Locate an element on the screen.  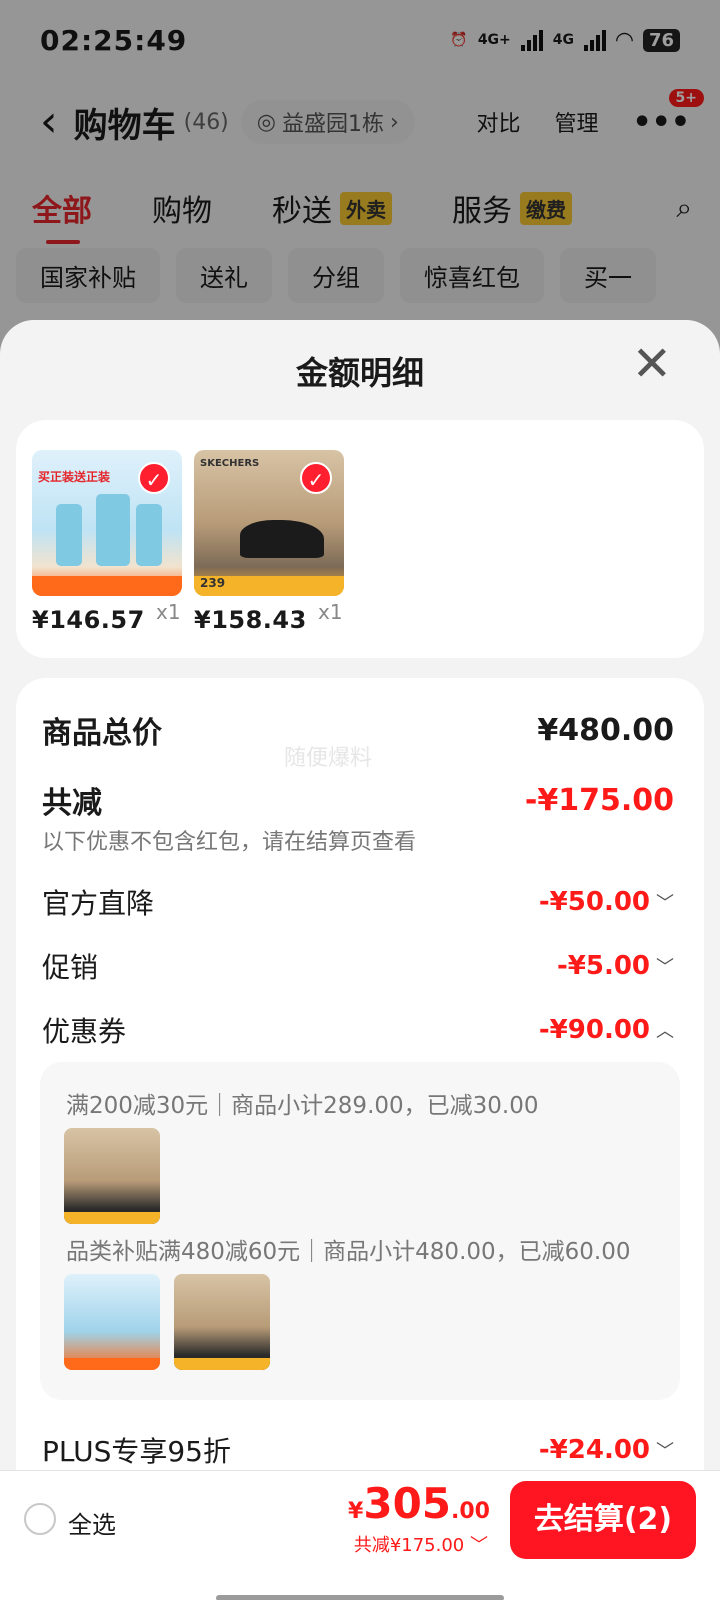
coupon-line: 品类补贴满480减60元｜商品小计480.00，已减60.00 is located at coordinates (348, 1252).